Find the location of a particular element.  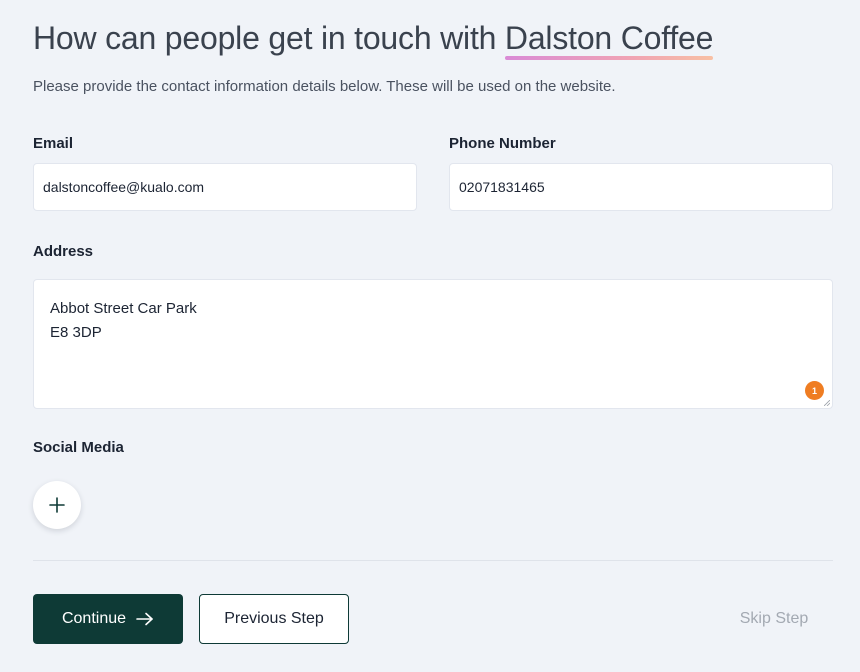

address-line-1: Abbot Street Car Park is located at coordinates (123, 308).